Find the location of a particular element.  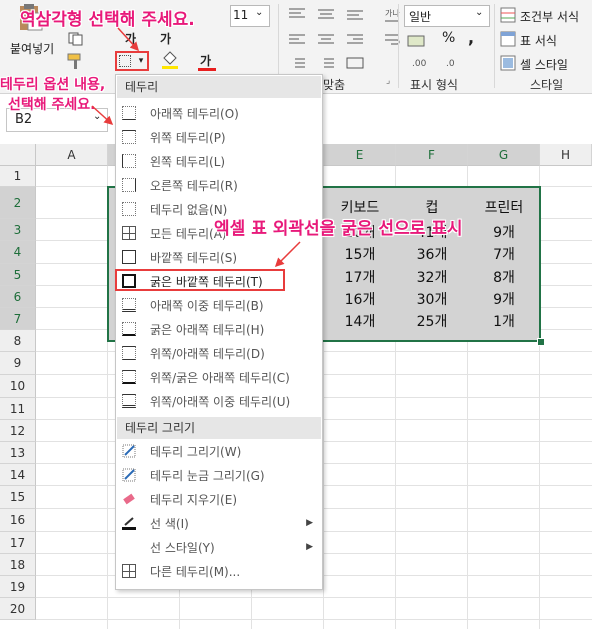

arrow-to-menu is located at coordinates (102, 115).